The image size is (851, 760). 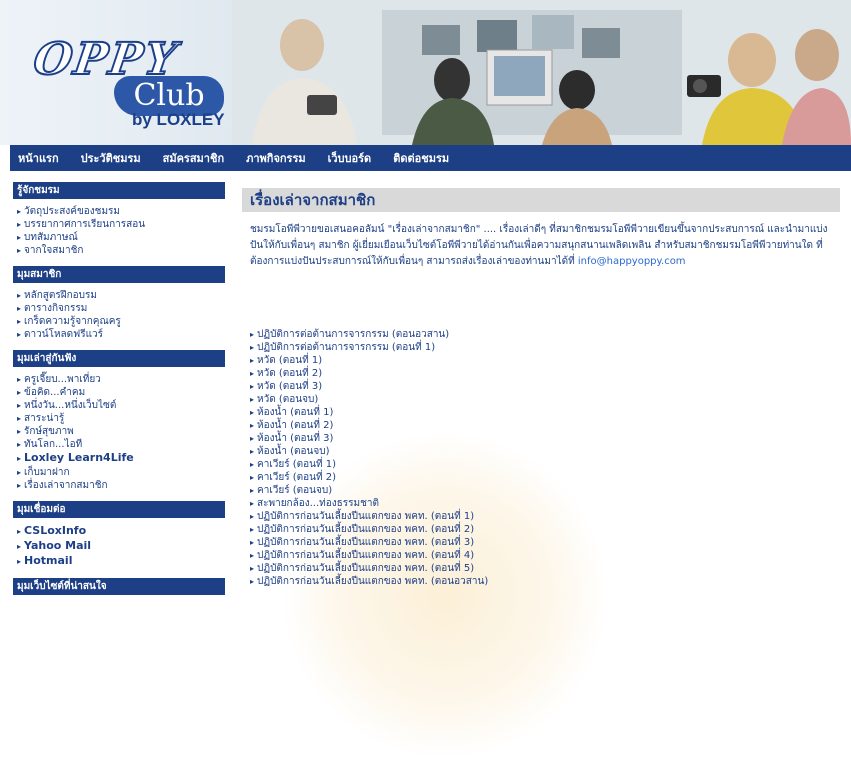 What do you see at coordinates (545, 464) in the screenshot?
I see `story-link: ▸ คาเวียร์ (ตอนที่ 1)` at bounding box center [545, 464].